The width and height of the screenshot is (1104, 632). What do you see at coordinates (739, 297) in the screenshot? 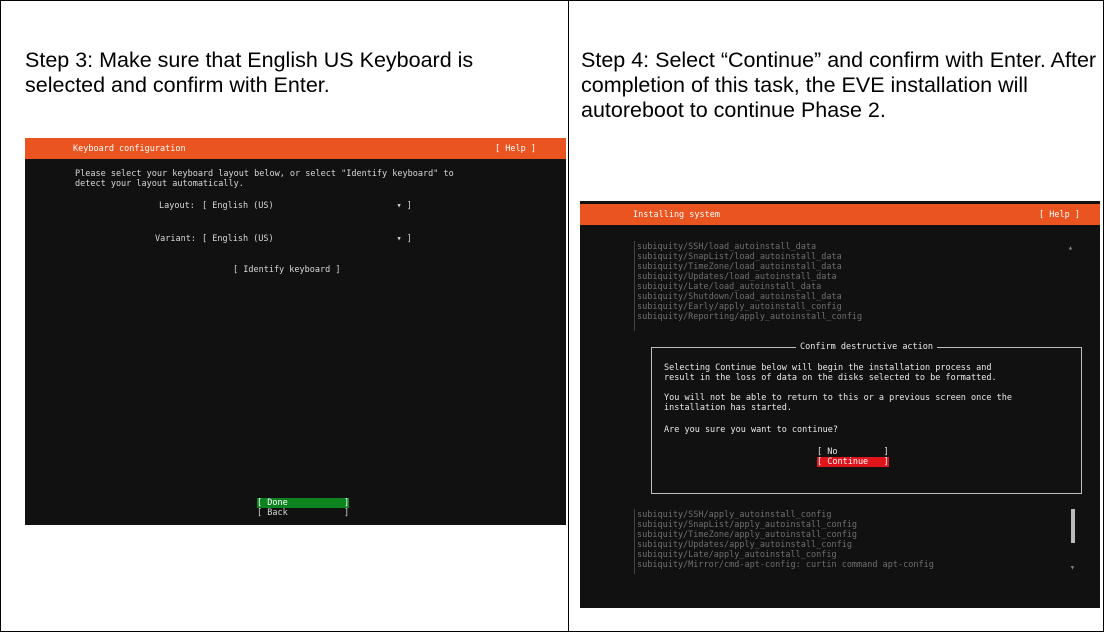
I see `log-line: subiquity/Shutdown/load_autoinstall_data` at bounding box center [739, 297].